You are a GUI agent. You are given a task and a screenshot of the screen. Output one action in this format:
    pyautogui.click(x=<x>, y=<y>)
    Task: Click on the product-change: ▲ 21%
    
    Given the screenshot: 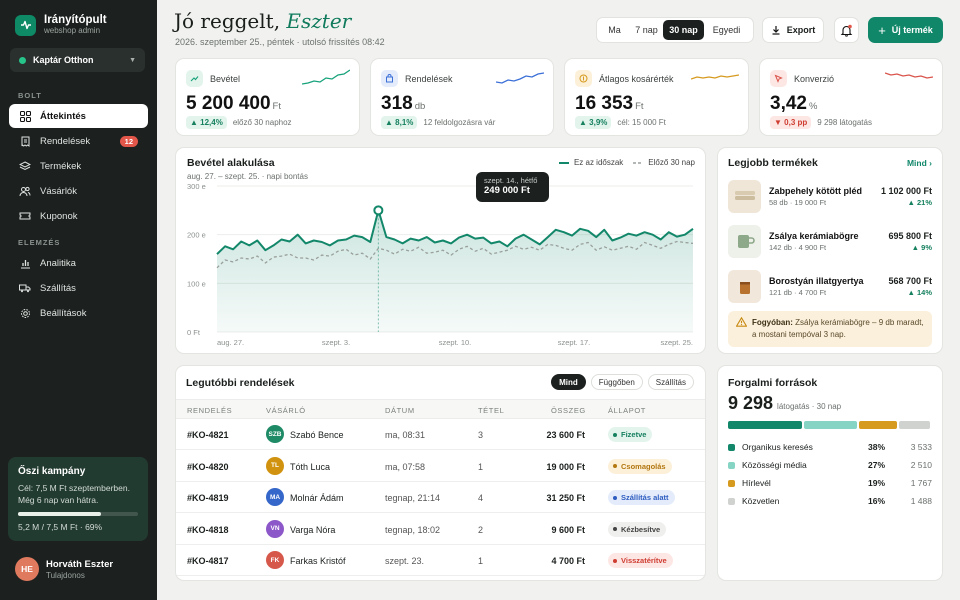 What is the action you would take?
    pyautogui.click(x=919, y=202)
    